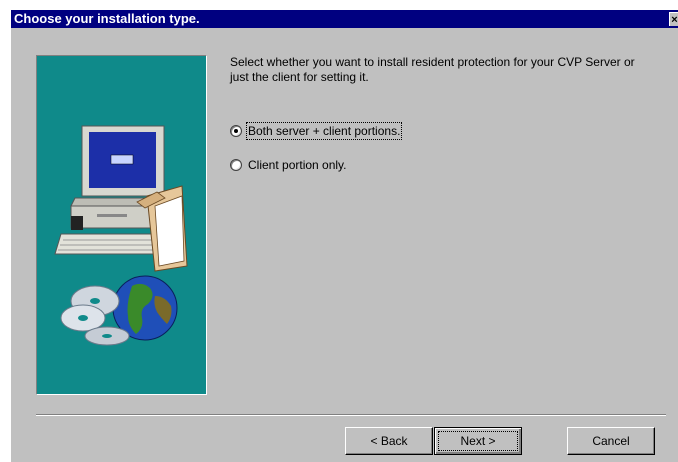  I want to click on radio-client-only, so click(236, 165).